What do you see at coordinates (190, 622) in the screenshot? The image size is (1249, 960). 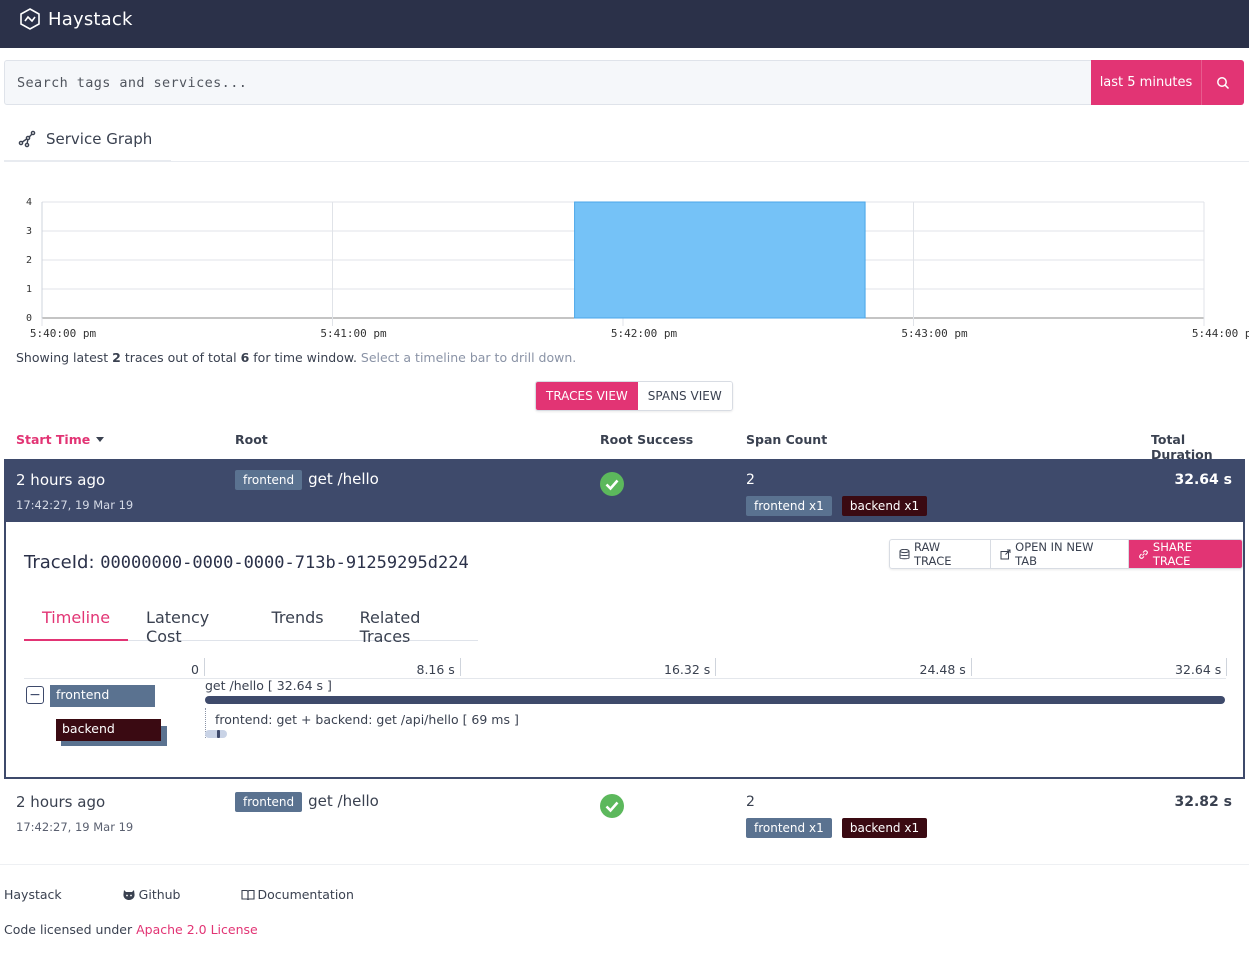 I see `tab-latency-cost: Latency Cost` at bounding box center [190, 622].